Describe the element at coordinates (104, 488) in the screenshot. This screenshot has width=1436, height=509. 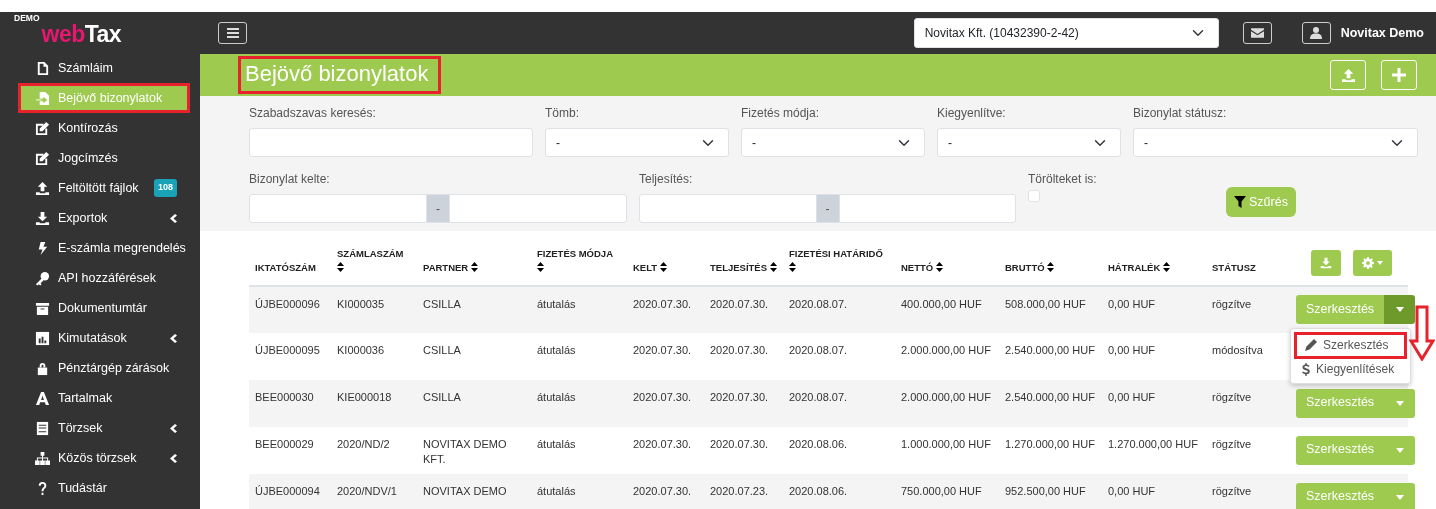
I see `sidebar-item: Tudástár` at that location.